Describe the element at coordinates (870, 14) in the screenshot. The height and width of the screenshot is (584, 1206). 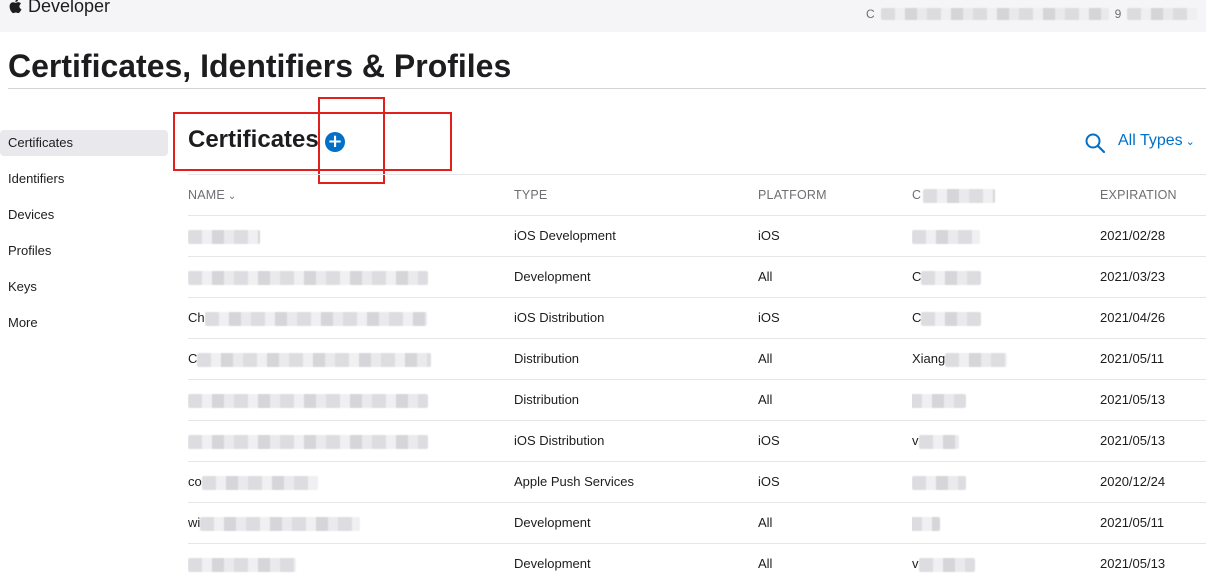
I see `account-name-prefix: C` at that location.